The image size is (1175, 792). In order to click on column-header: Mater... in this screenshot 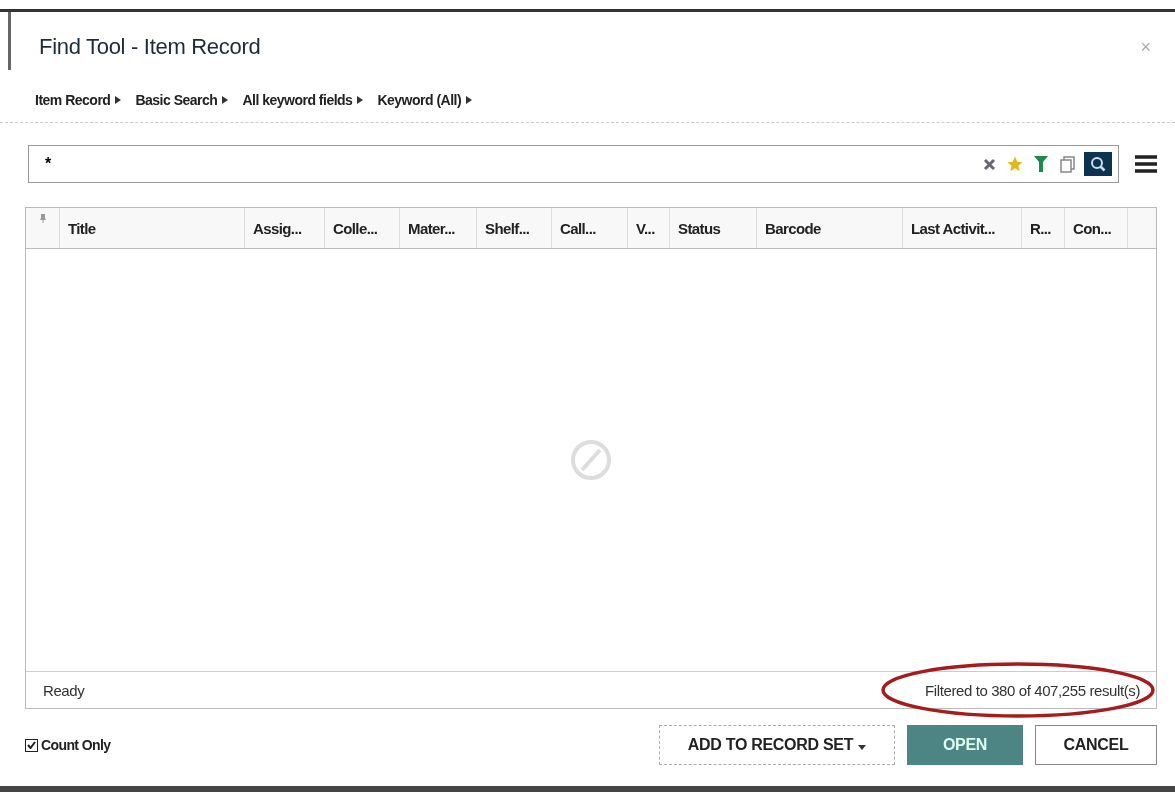, I will do `click(438, 228)`.